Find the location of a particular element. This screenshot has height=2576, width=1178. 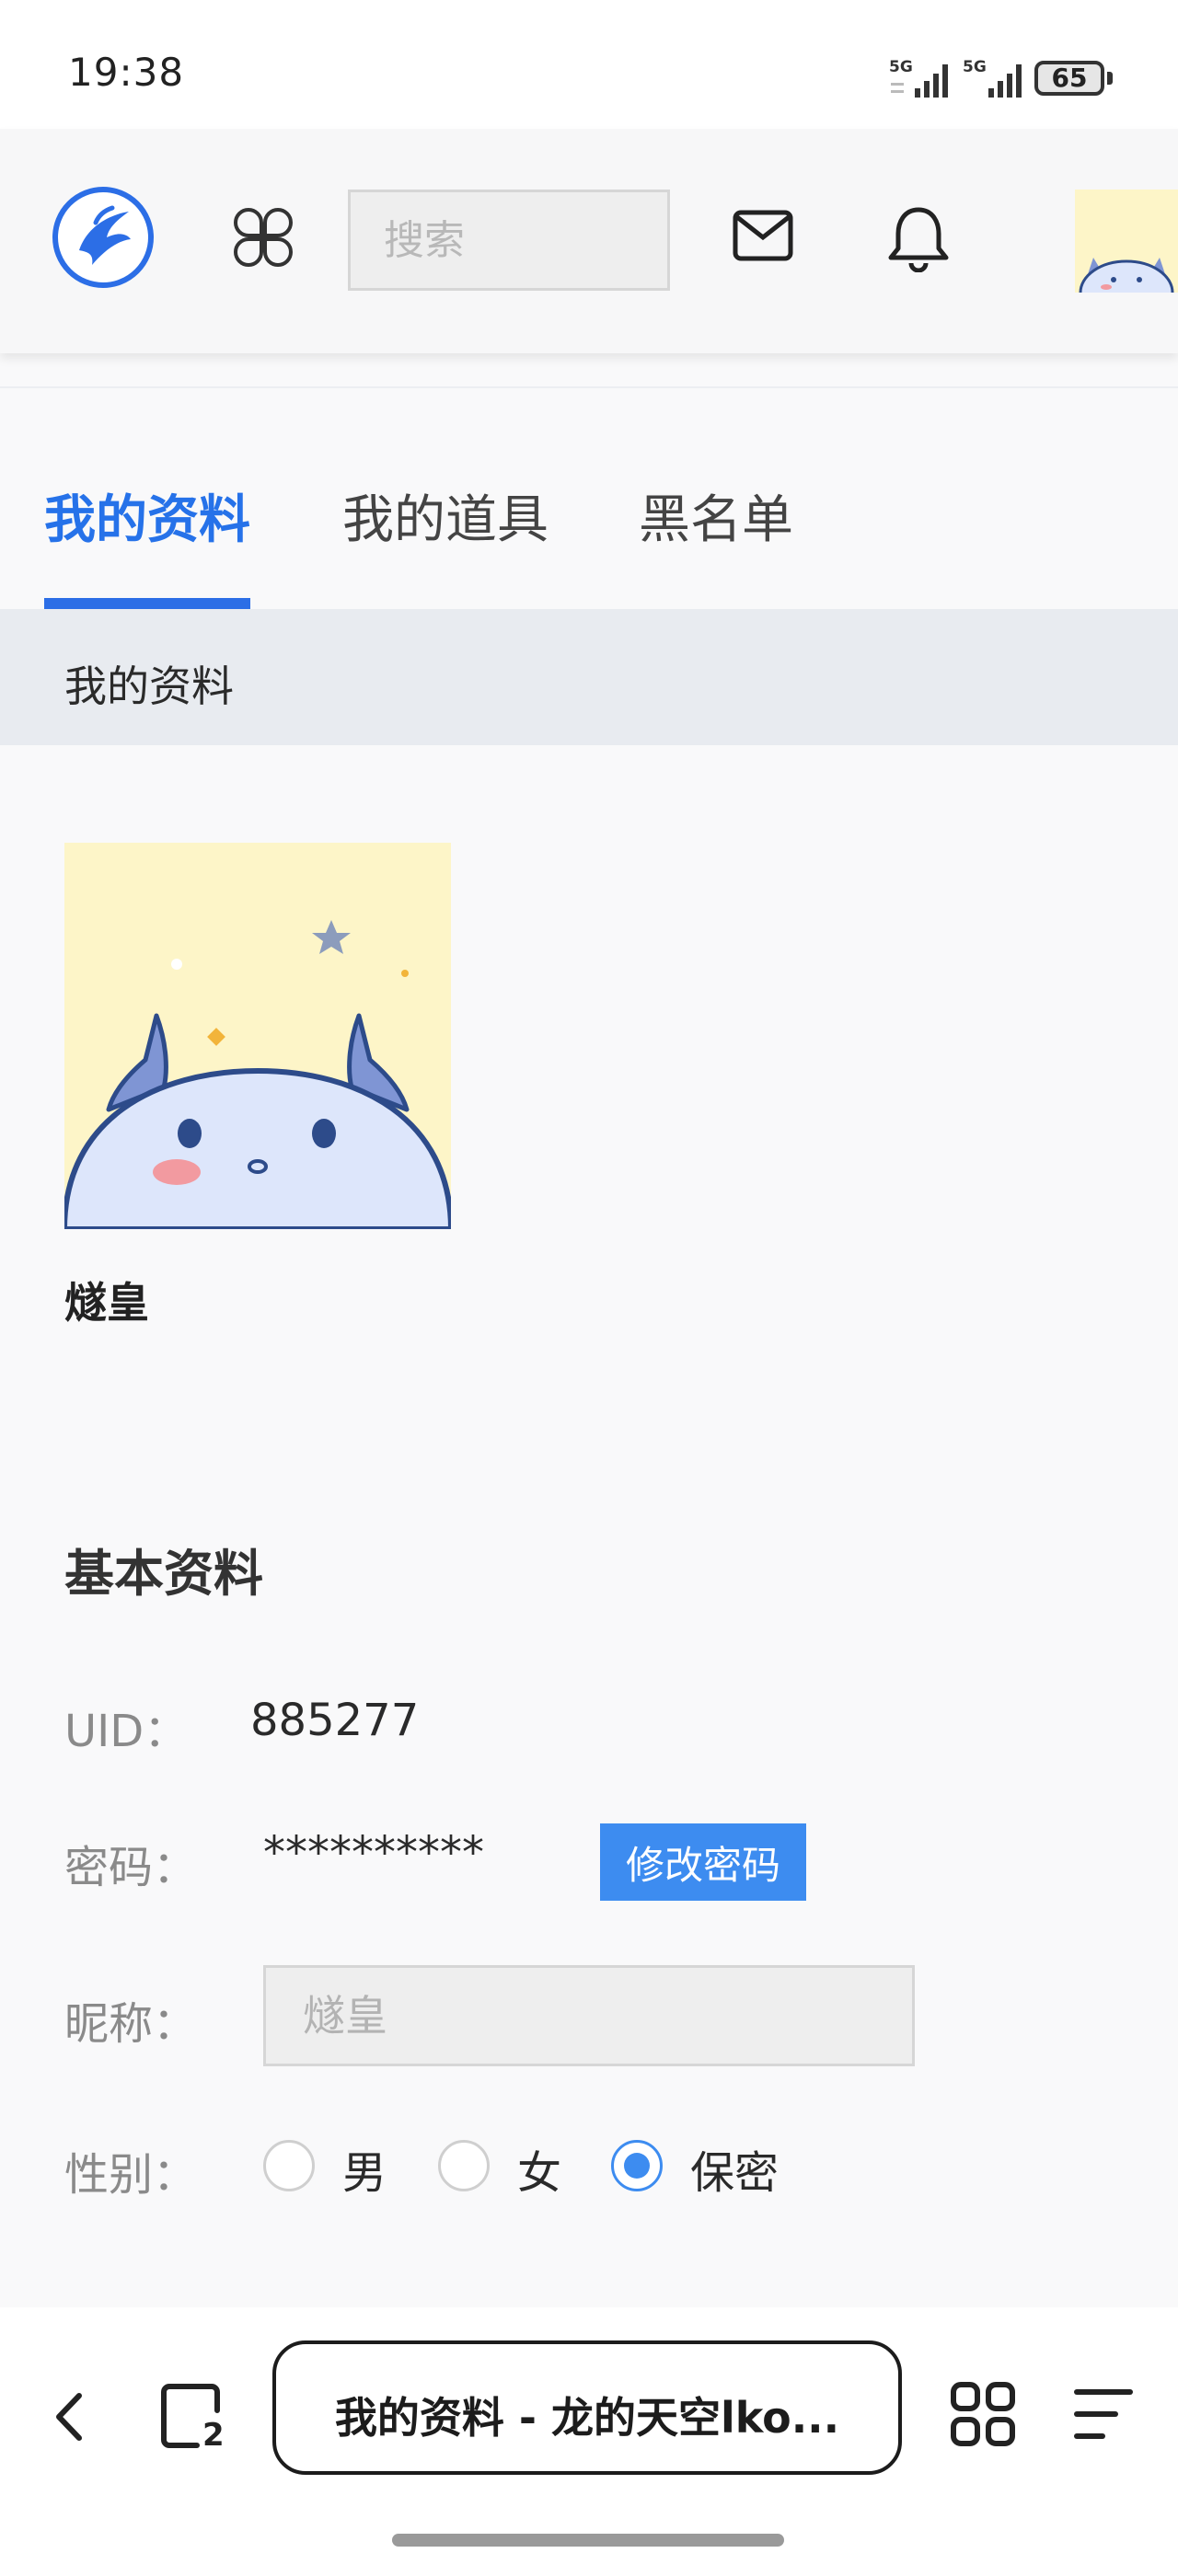

change-password-button: 修改密码 is located at coordinates (703, 1862).